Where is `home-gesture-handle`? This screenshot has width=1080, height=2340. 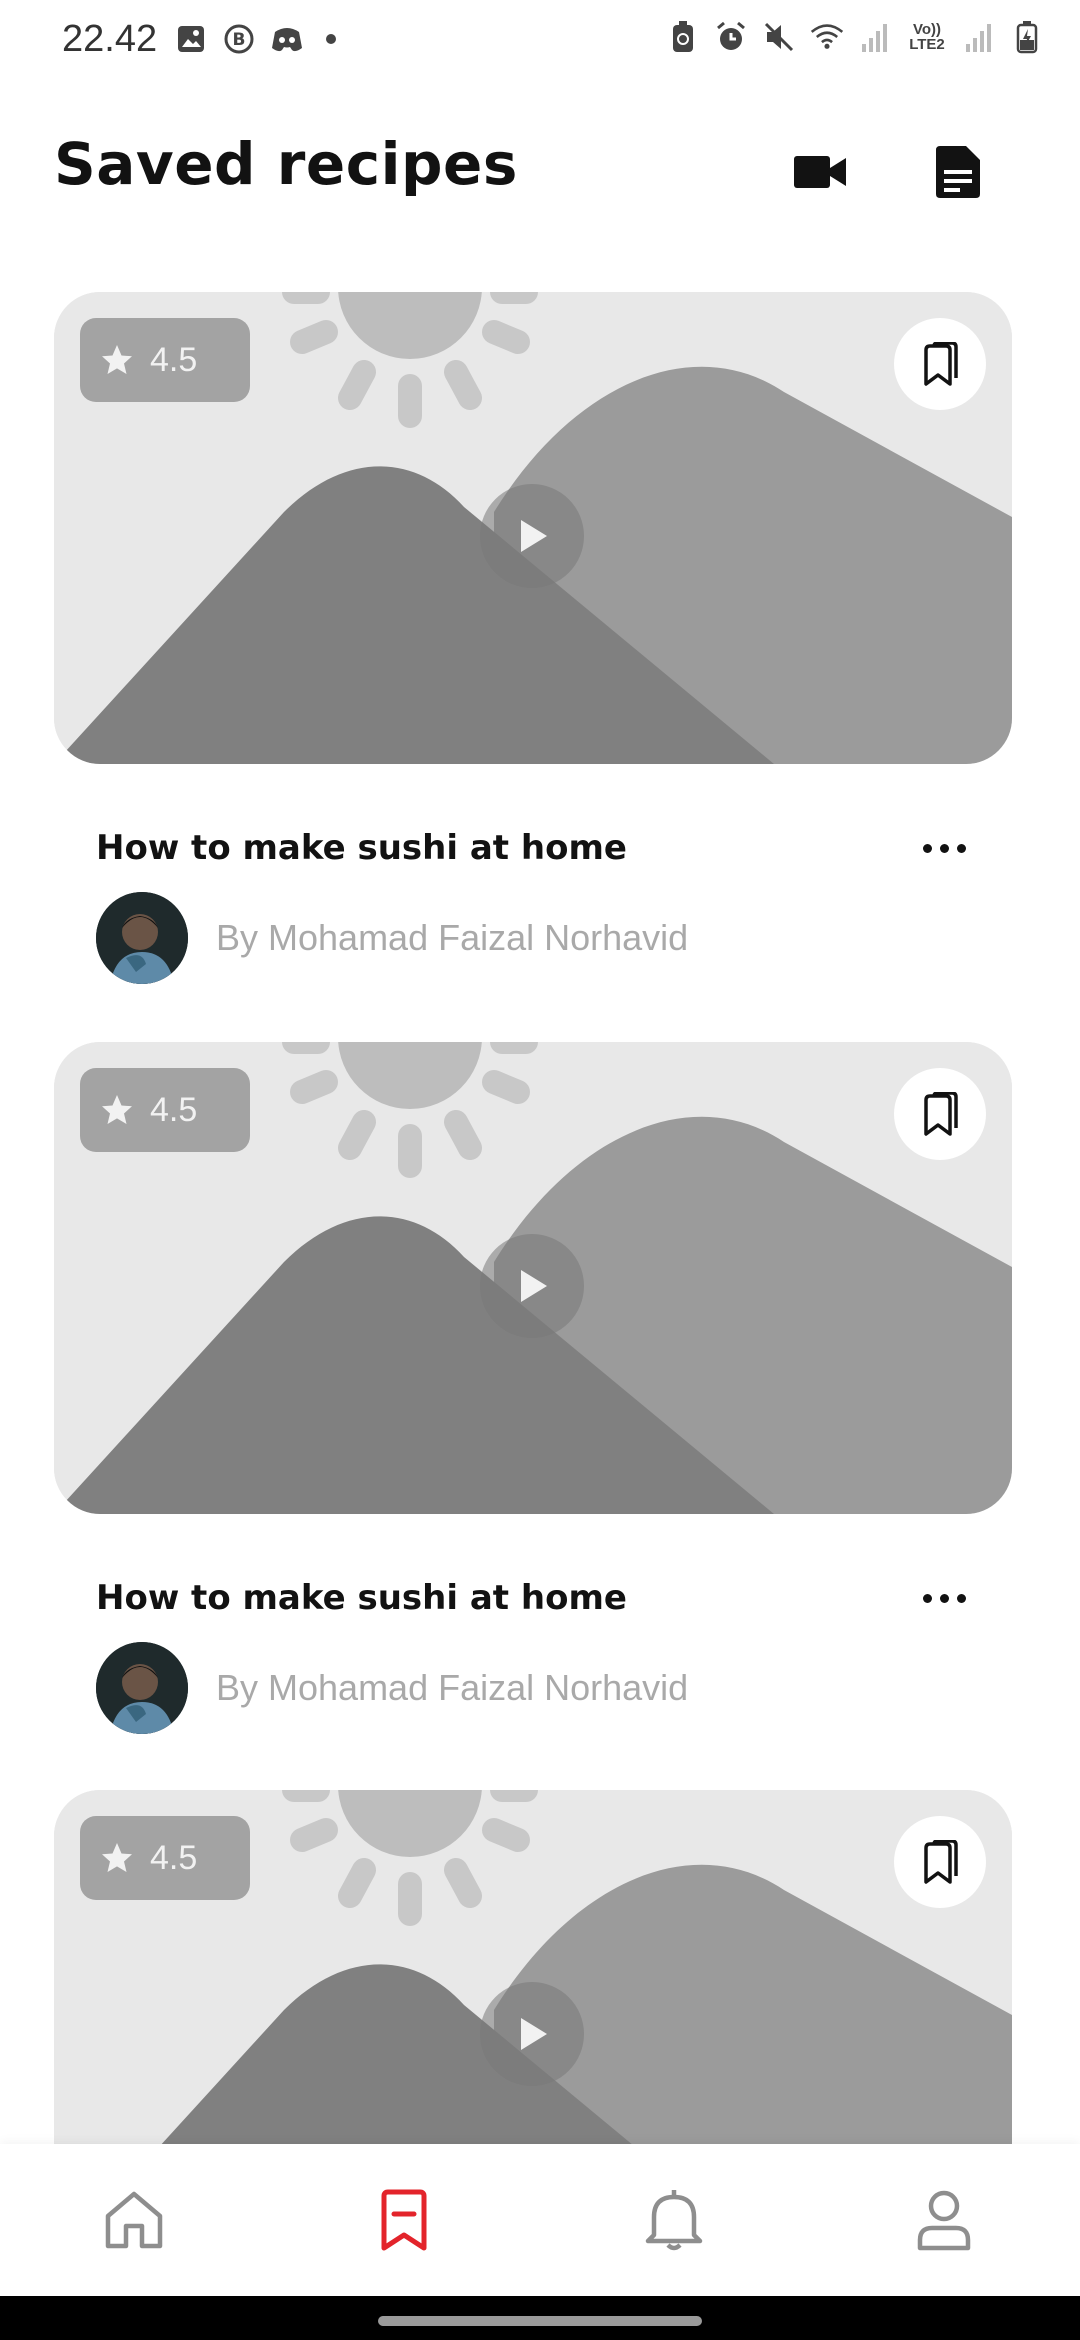
home-gesture-handle is located at coordinates (540, 2321).